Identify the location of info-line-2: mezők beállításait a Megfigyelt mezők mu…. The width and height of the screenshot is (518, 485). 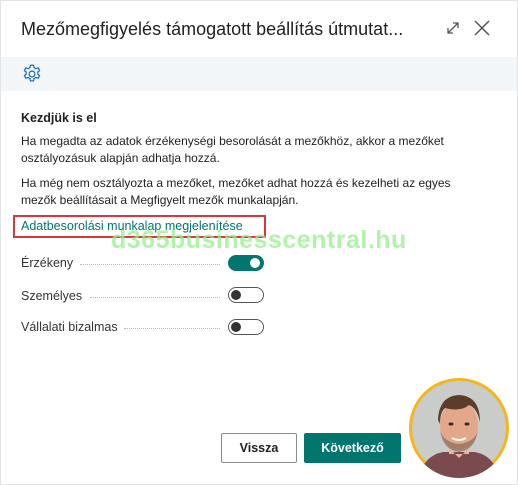
(160, 200).